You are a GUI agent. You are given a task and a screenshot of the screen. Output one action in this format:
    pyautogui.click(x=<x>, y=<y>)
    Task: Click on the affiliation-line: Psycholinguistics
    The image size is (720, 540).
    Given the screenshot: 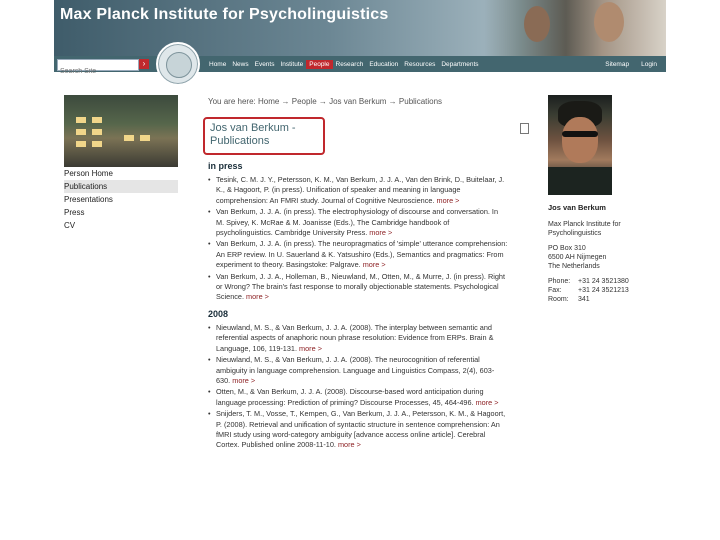 What is the action you would take?
    pyautogui.click(x=575, y=233)
    